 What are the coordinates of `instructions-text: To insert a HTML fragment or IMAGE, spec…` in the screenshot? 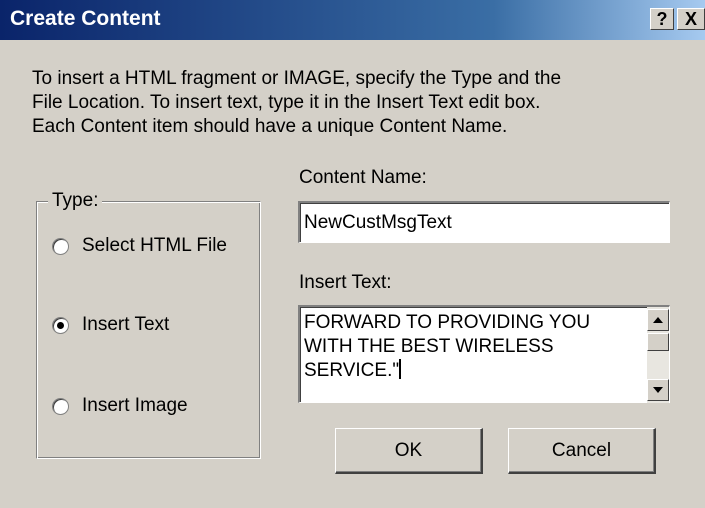 It's located at (362, 103).